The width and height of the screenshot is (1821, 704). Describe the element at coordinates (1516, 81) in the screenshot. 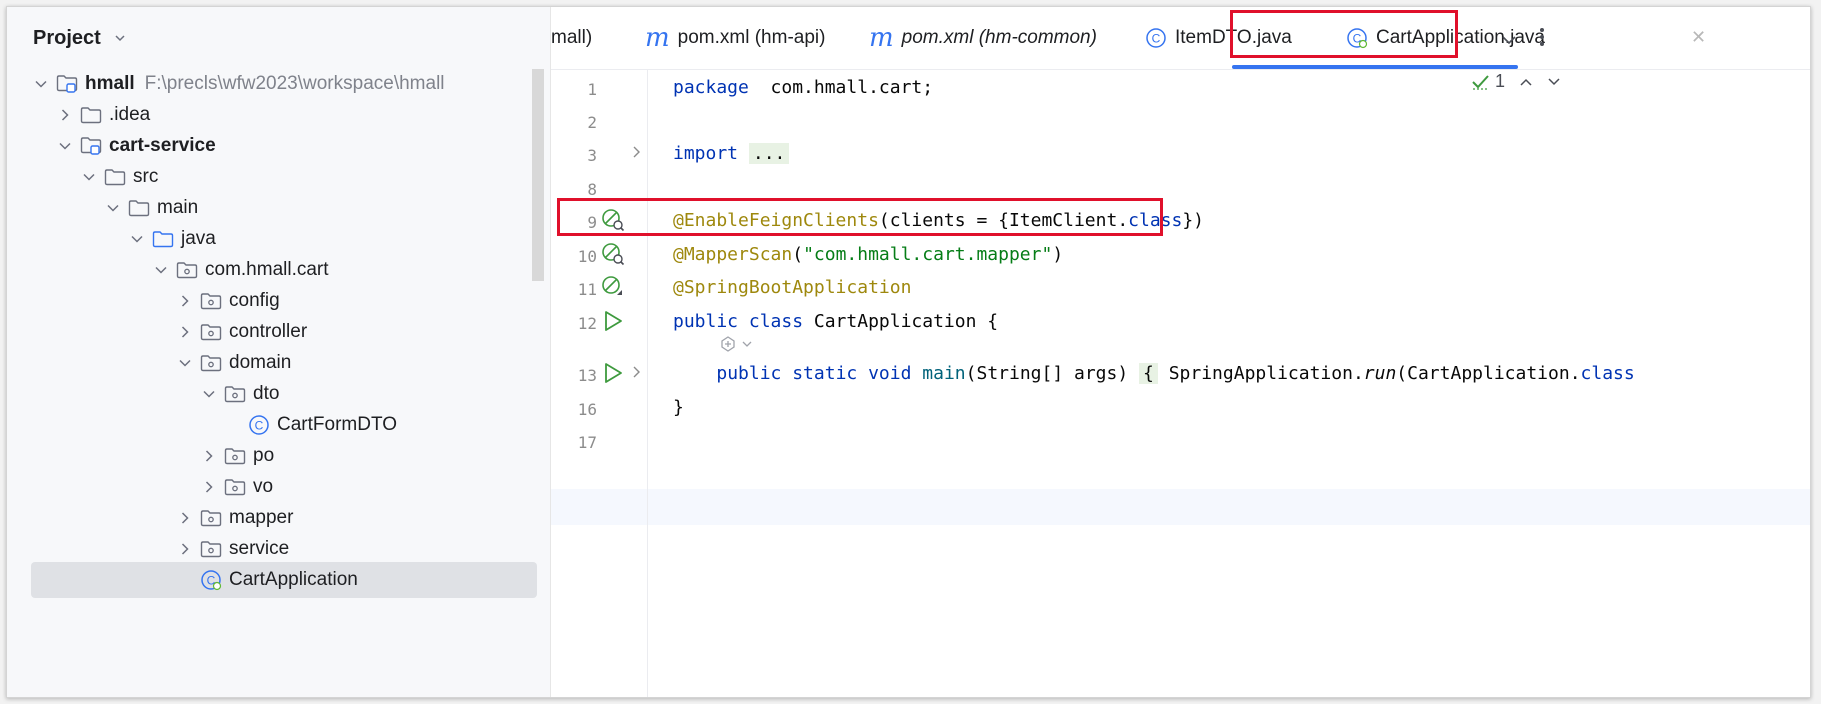

I see `inspection-widget: 1` at that location.